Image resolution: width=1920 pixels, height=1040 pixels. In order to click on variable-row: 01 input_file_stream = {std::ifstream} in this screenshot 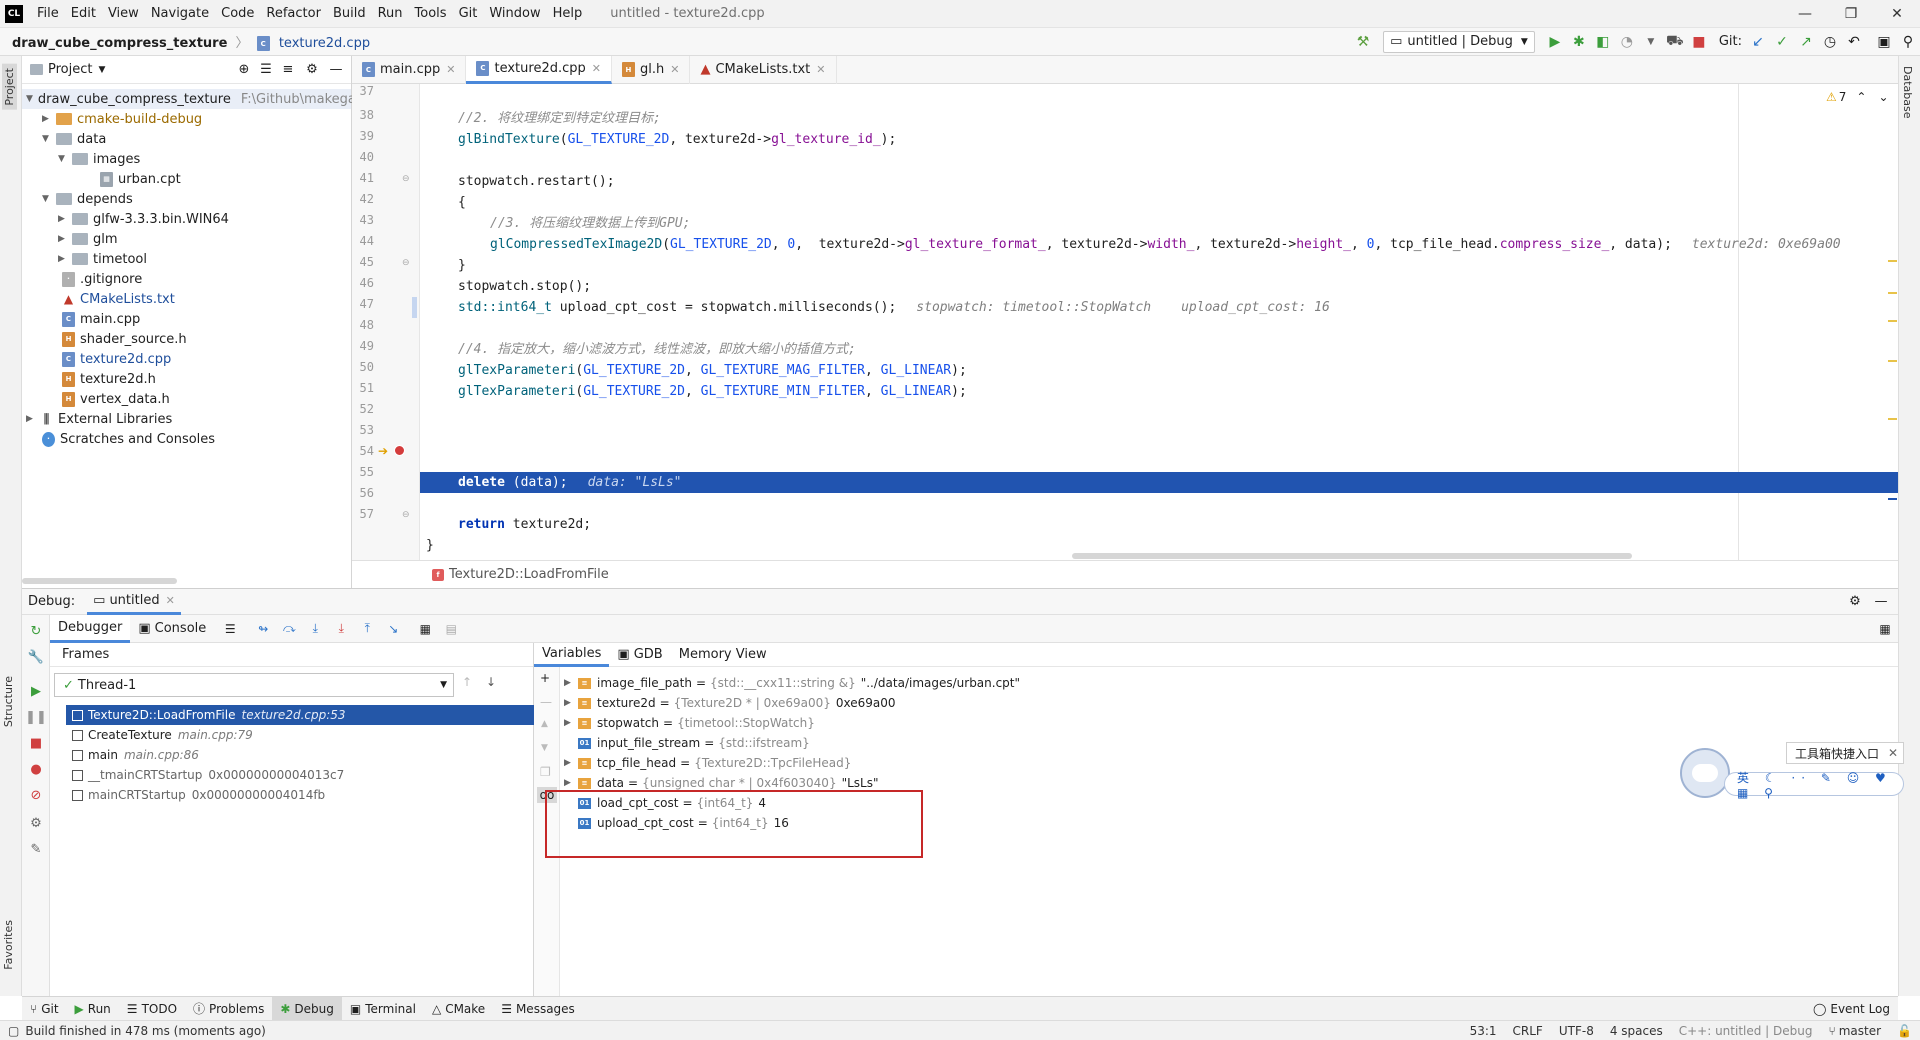, I will do `click(689, 743)`.